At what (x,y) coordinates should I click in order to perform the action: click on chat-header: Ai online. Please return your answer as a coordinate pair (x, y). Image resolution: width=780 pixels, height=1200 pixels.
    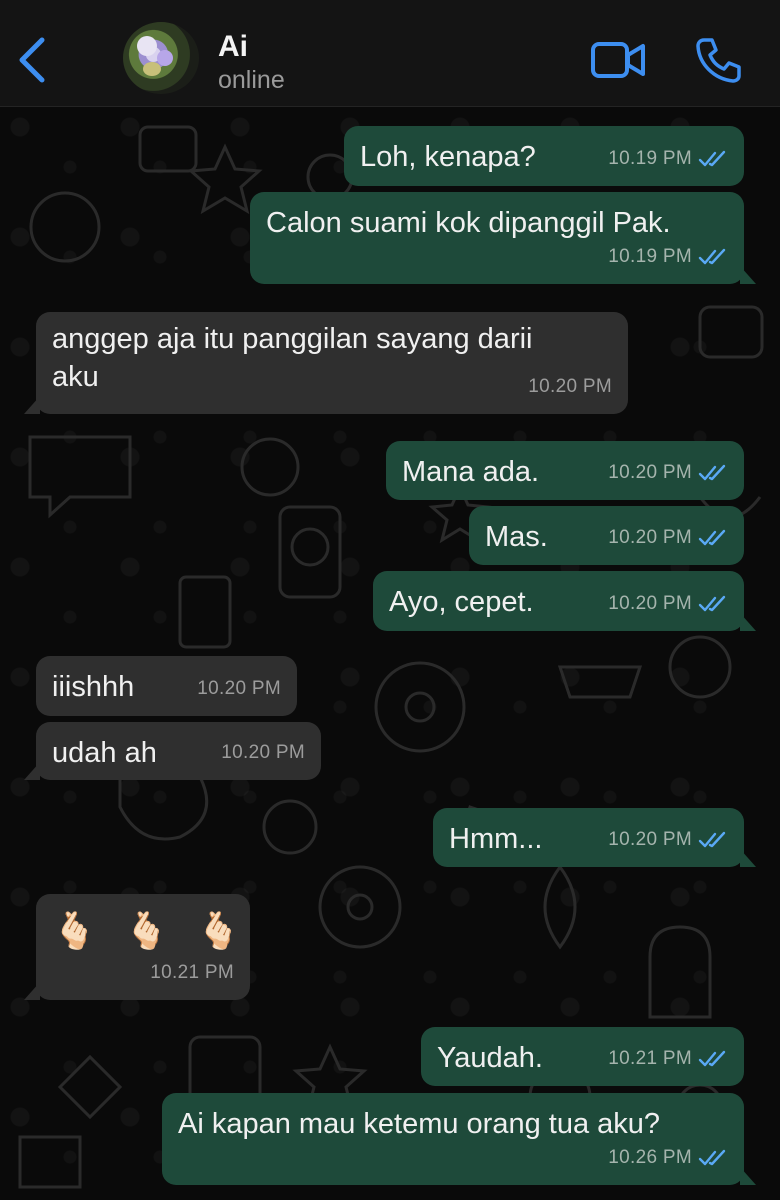
    Looking at the image, I should click on (390, 53).